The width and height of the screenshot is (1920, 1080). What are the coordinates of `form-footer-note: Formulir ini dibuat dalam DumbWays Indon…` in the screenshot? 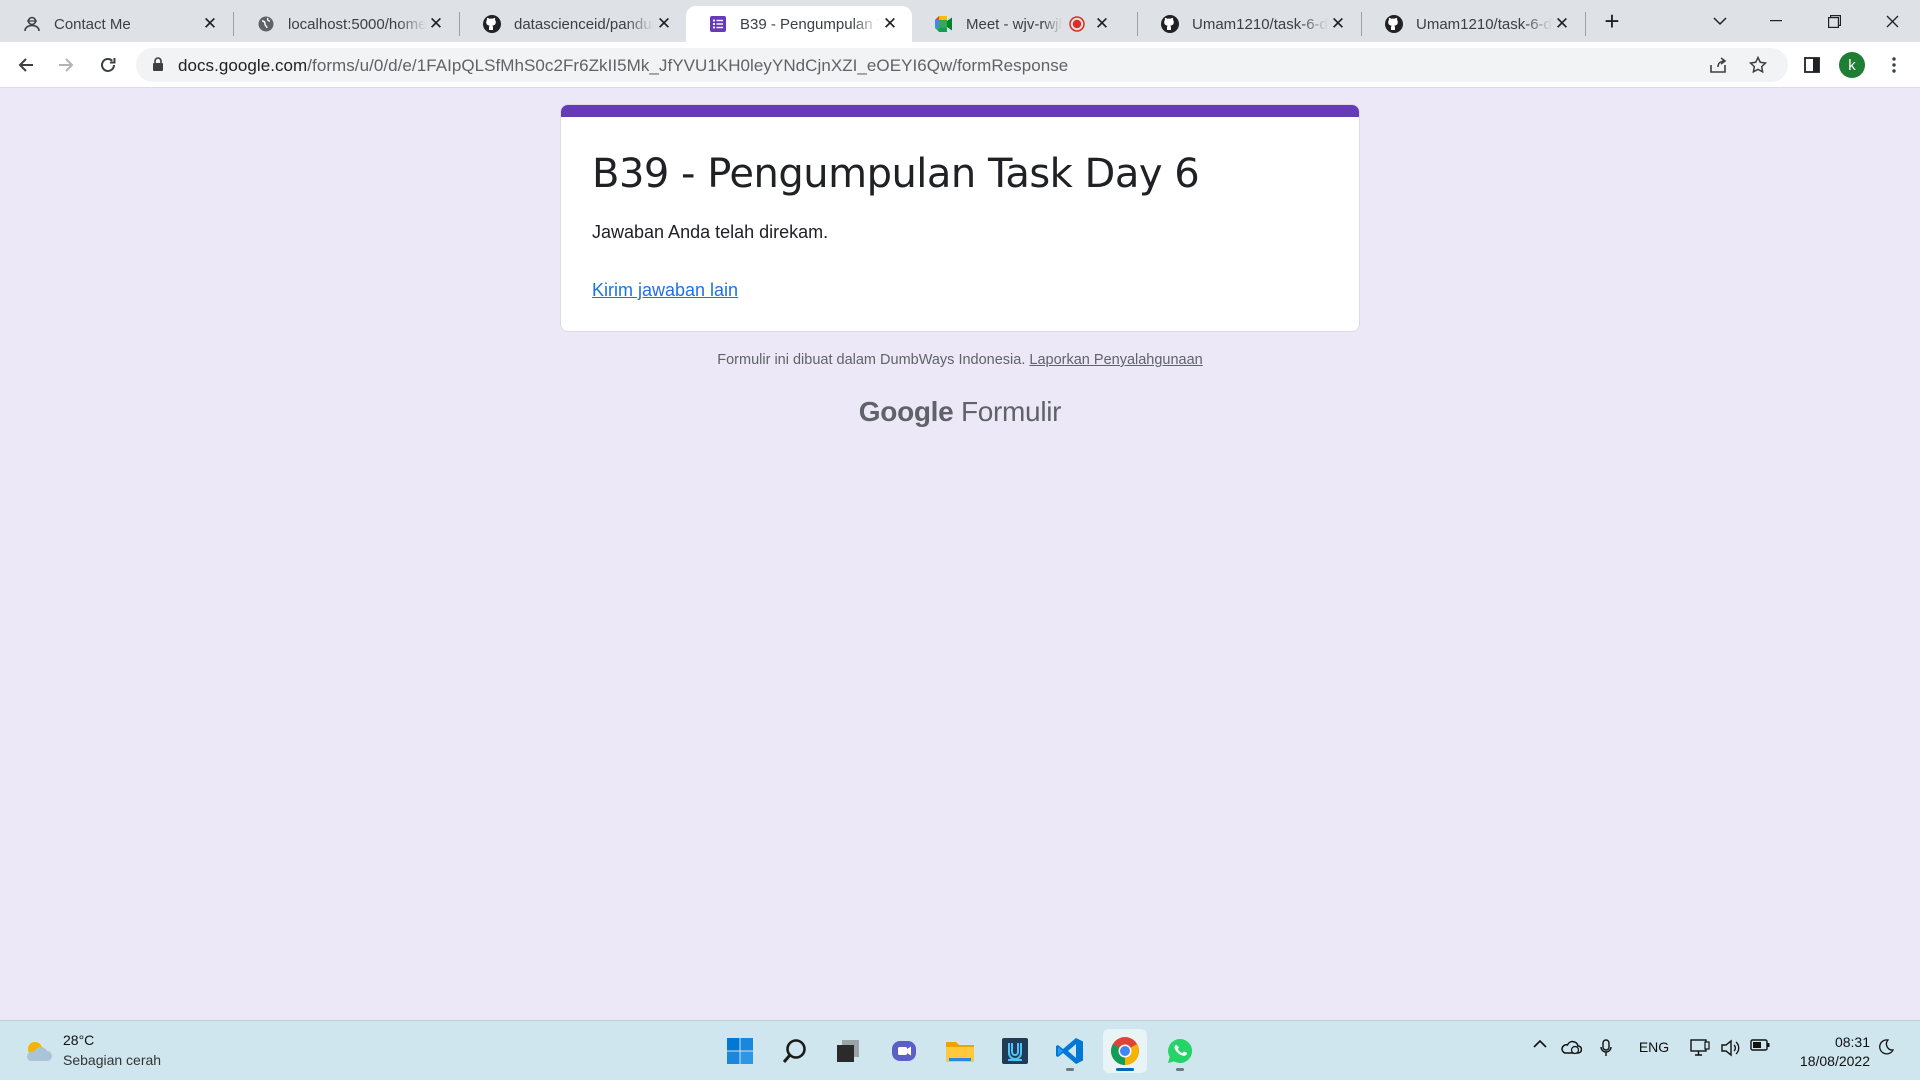 It's located at (960, 360).